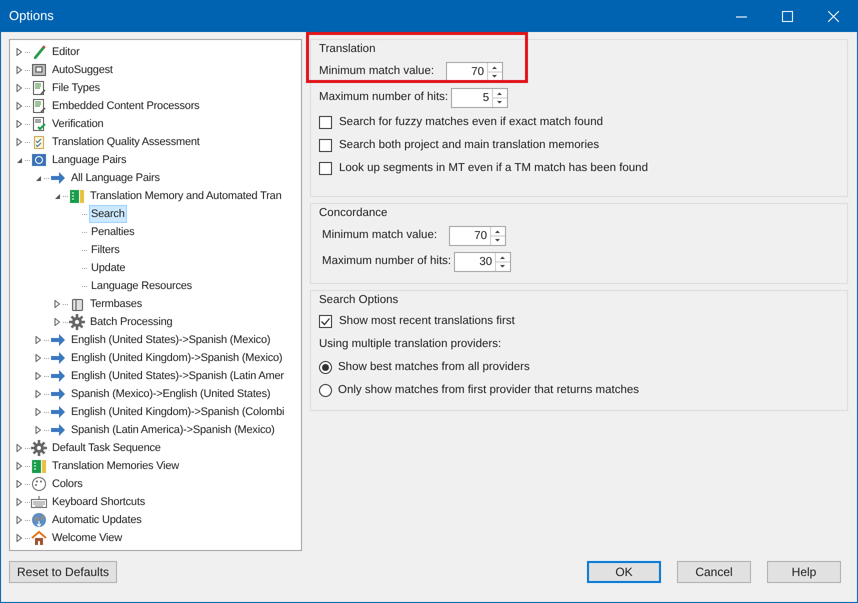  Describe the element at coordinates (177, 376) in the screenshot. I see `tree-item: English (United States)->Spanish (Latin Amer` at that location.